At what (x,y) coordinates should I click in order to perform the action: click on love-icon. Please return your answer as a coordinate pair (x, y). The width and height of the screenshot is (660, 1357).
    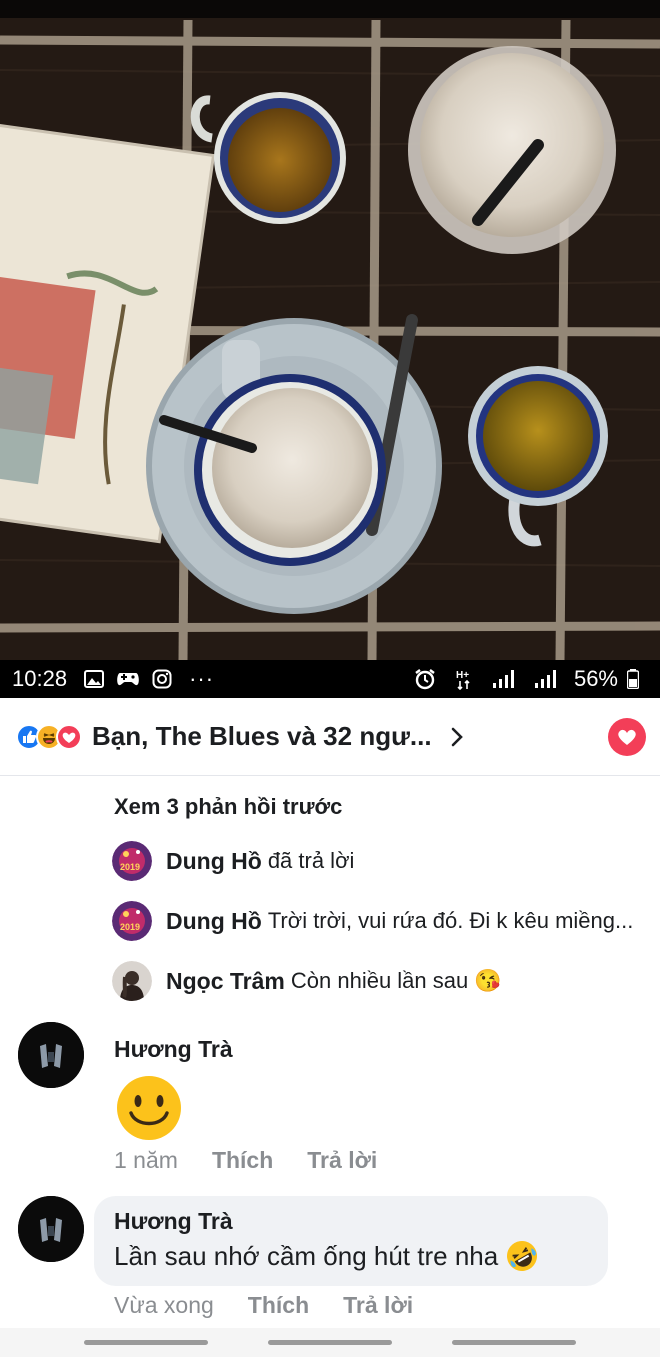
    Looking at the image, I should click on (69, 736).